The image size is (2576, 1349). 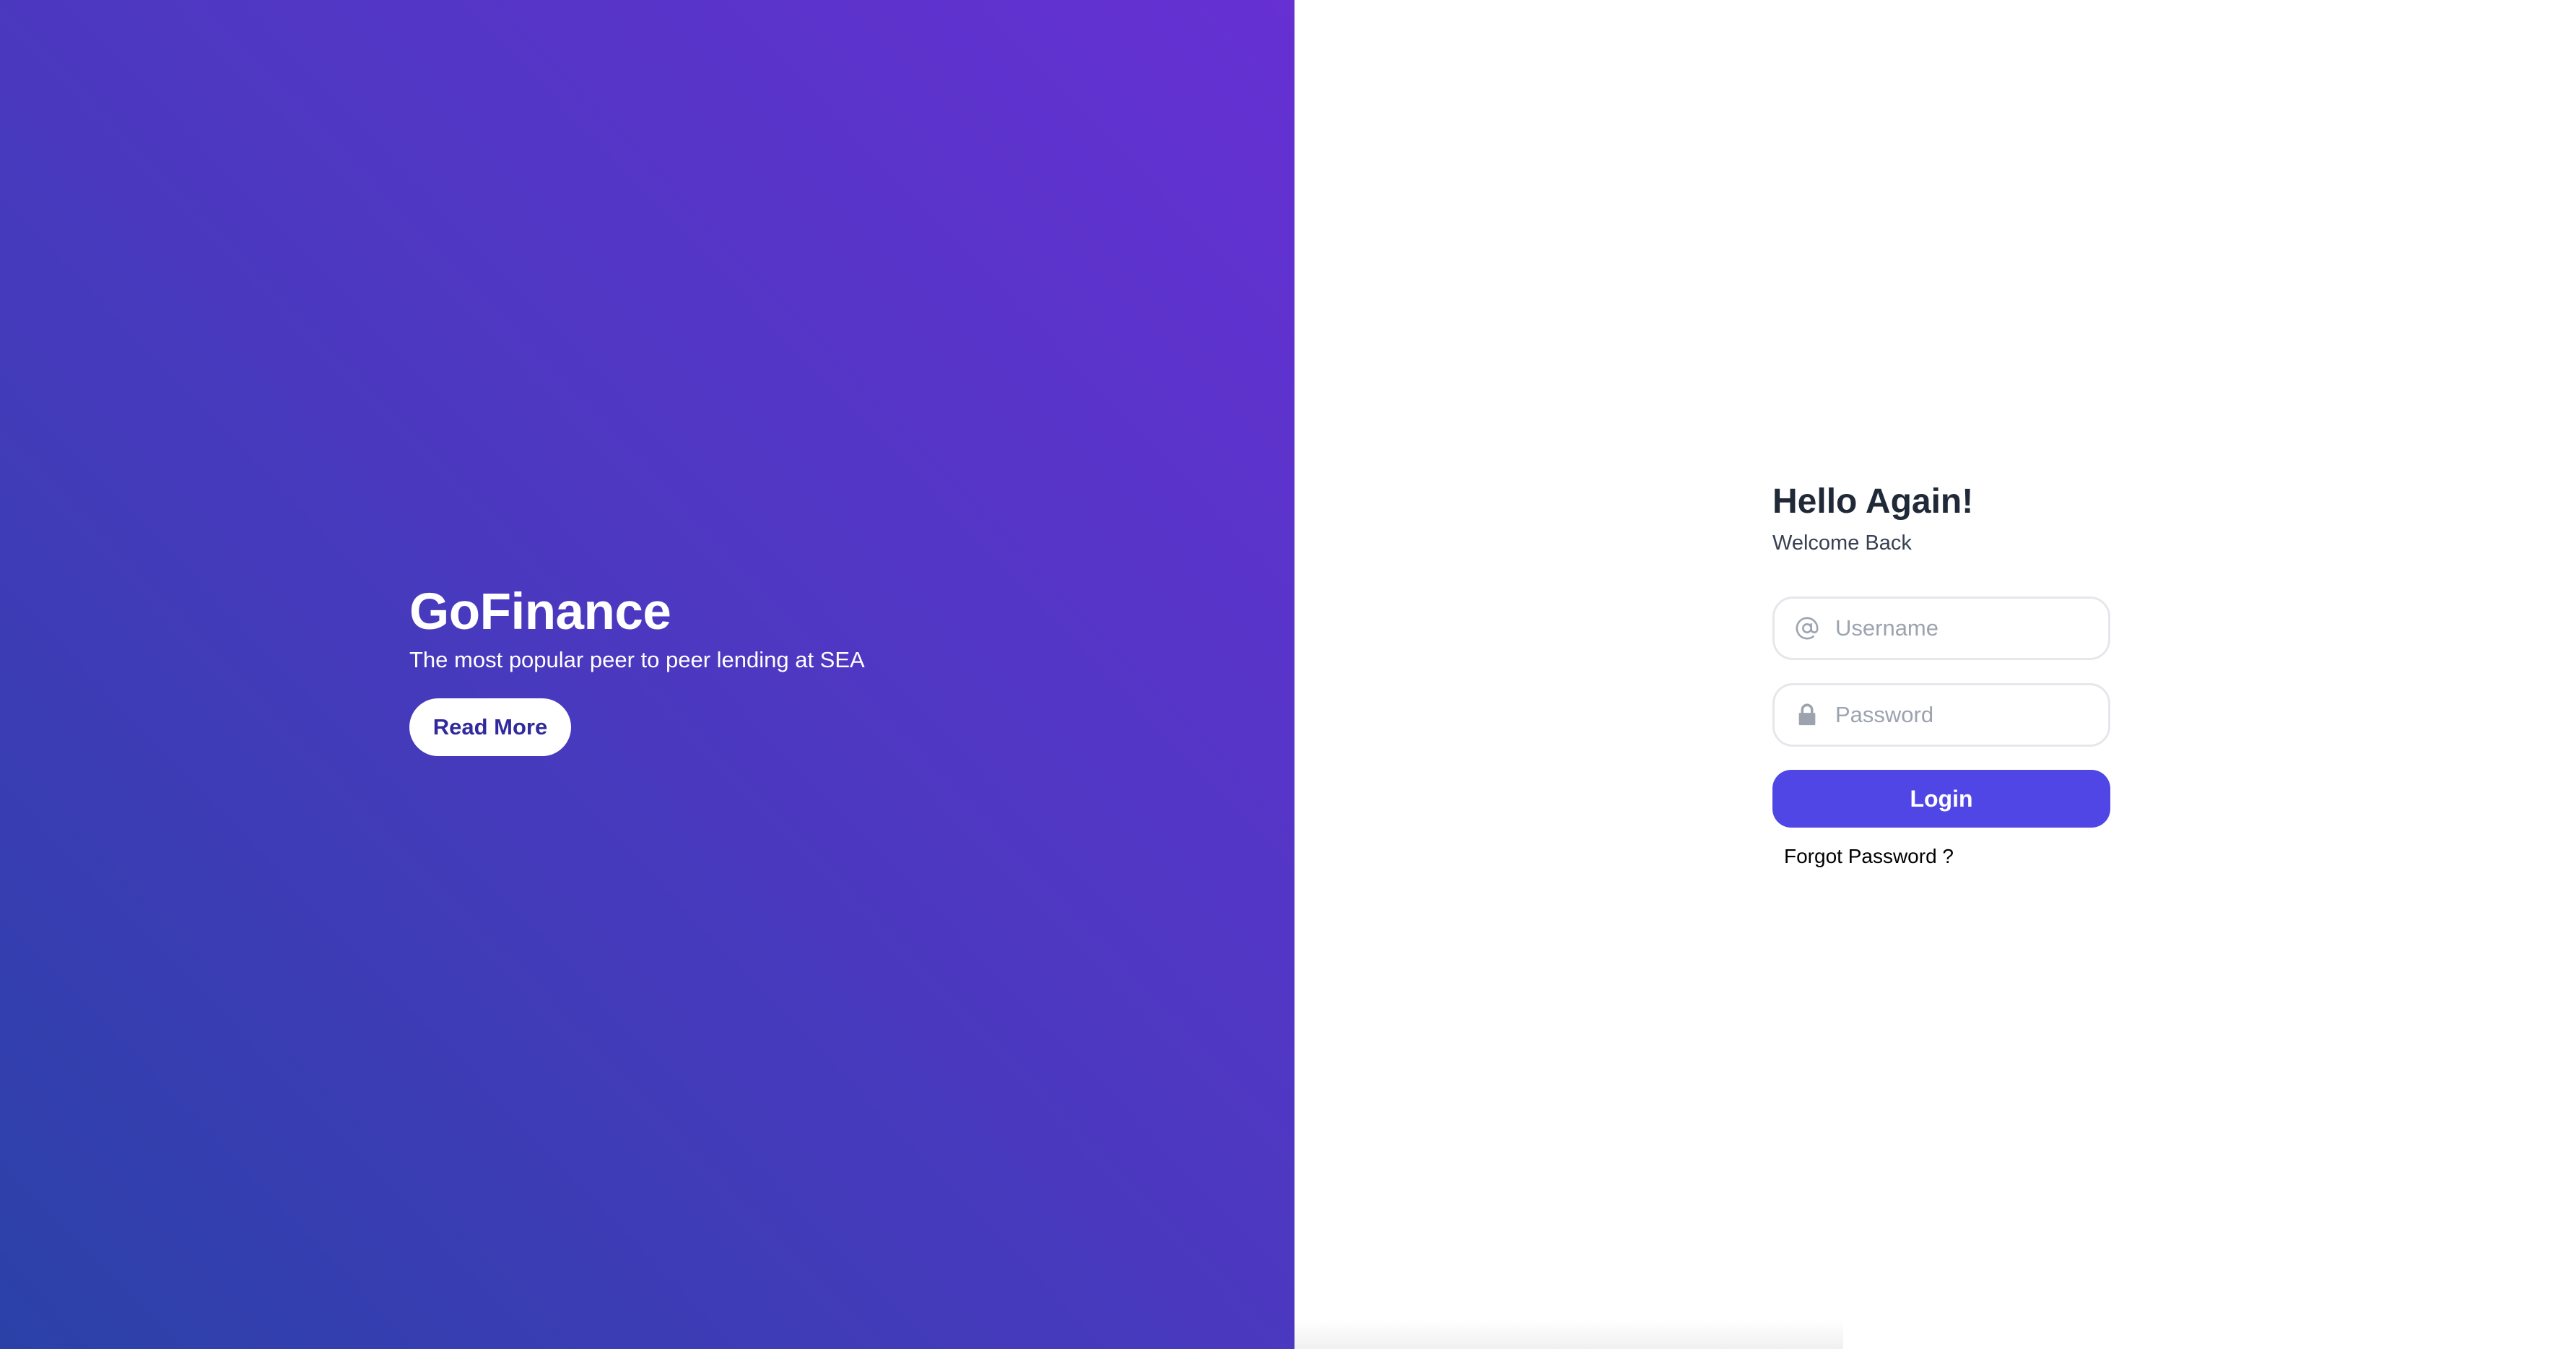 What do you see at coordinates (1869, 856) in the screenshot?
I see `forgot-password-link: Forgot Password ?` at bounding box center [1869, 856].